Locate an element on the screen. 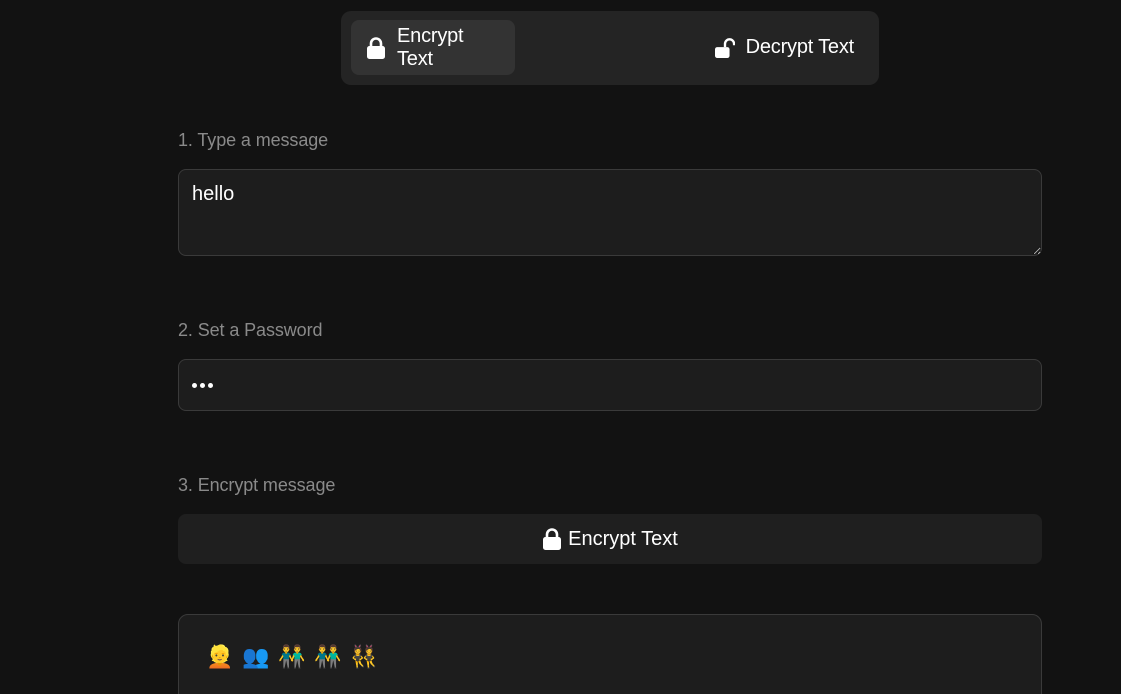 The image size is (1121, 694). encrypt-button-label: Encrypt Text is located at coordinates (623, 538).